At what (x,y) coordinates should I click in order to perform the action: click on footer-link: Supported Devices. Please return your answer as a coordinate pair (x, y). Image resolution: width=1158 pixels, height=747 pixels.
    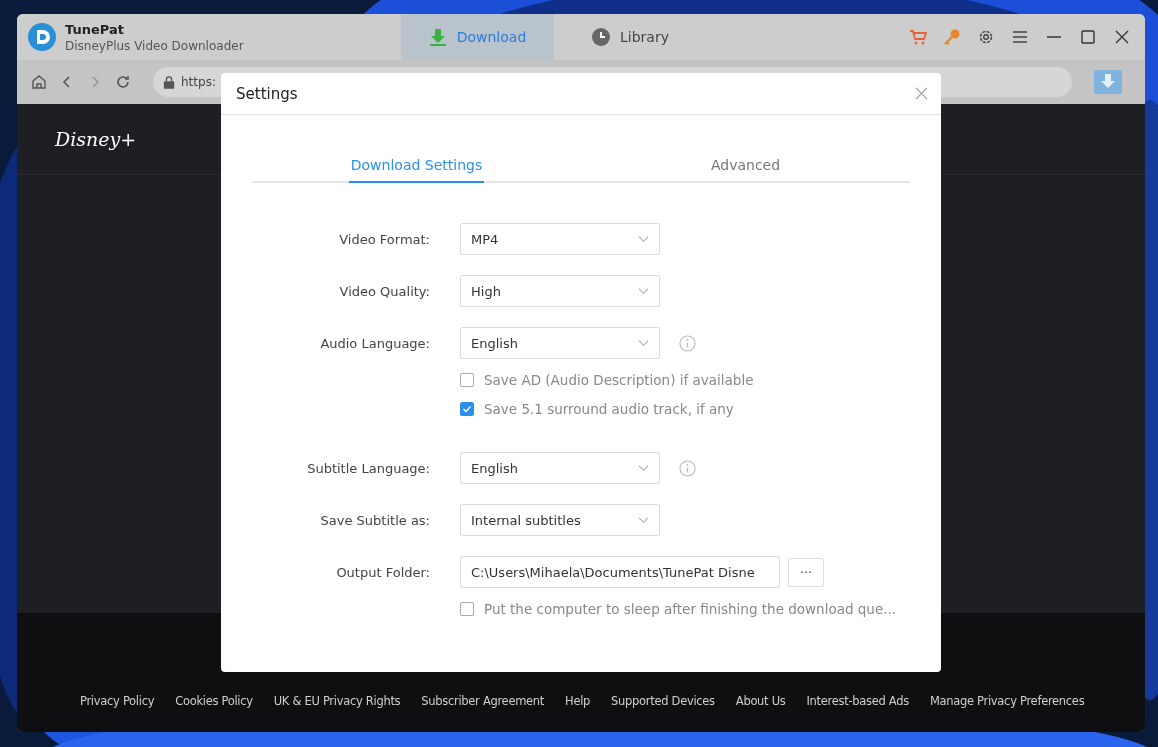
    Looking at the image, I should click on (663, 701).